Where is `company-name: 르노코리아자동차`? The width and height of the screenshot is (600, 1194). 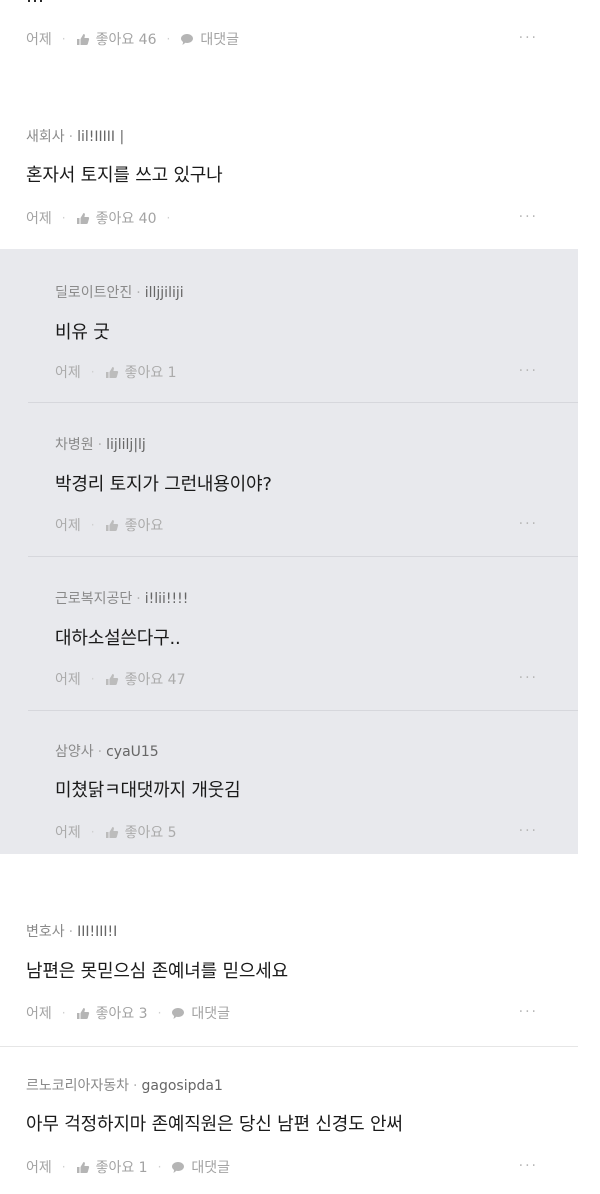 company-name: 르노코리아자동차 is located at coordinates (78, 1086).